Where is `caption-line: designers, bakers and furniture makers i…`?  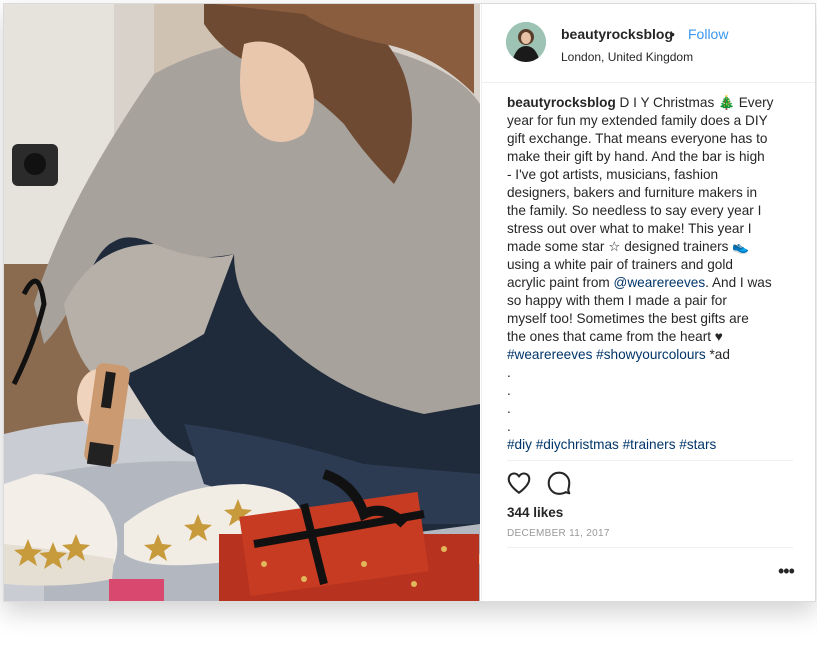 caption-line: designers, bakers and furniture makers i… is located at coordinates (632, 192).